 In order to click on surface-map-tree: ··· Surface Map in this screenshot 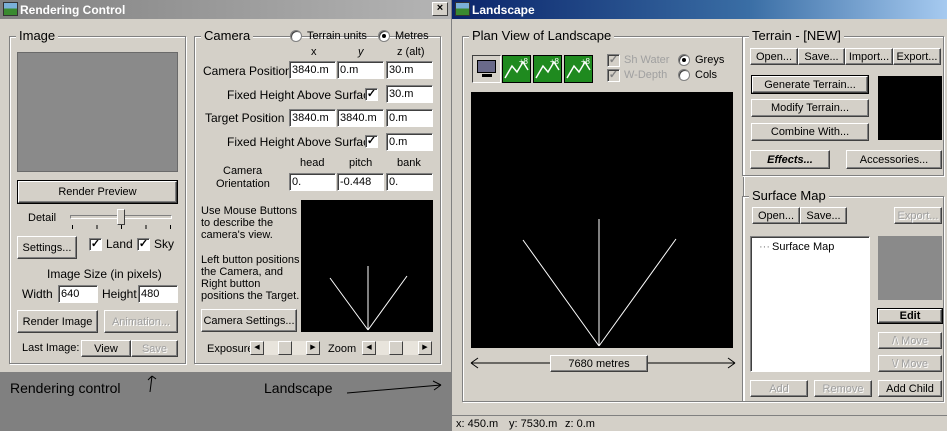, I will do `click(810, 304)`.